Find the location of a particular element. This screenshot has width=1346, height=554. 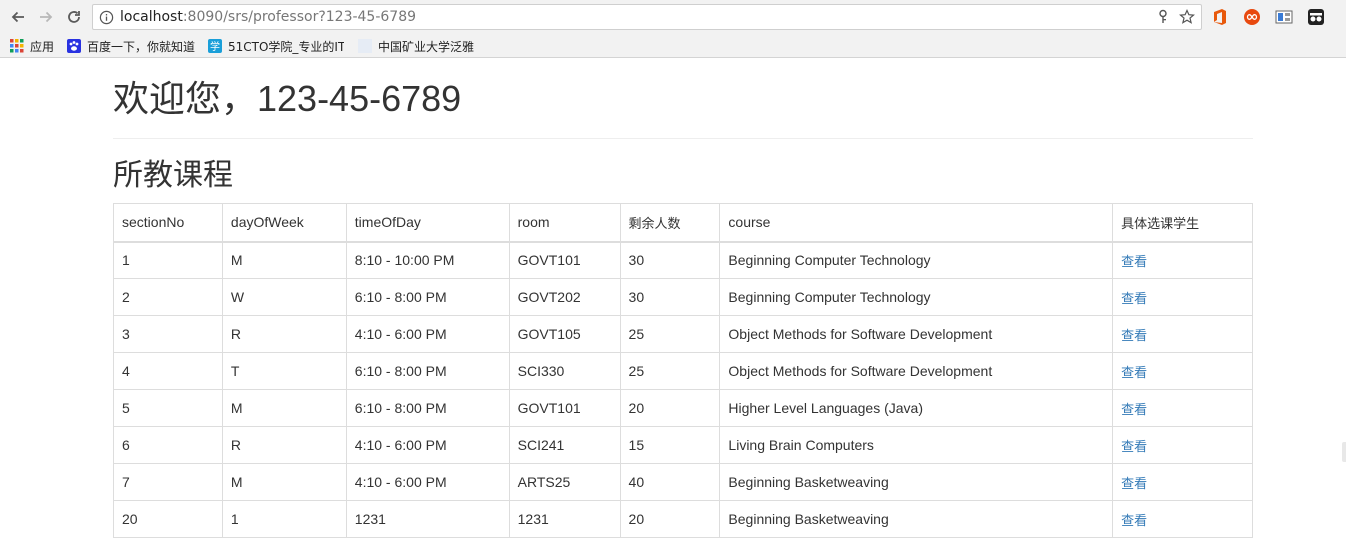

cell-sectionno: 20 is located at coordinates (168, 519).